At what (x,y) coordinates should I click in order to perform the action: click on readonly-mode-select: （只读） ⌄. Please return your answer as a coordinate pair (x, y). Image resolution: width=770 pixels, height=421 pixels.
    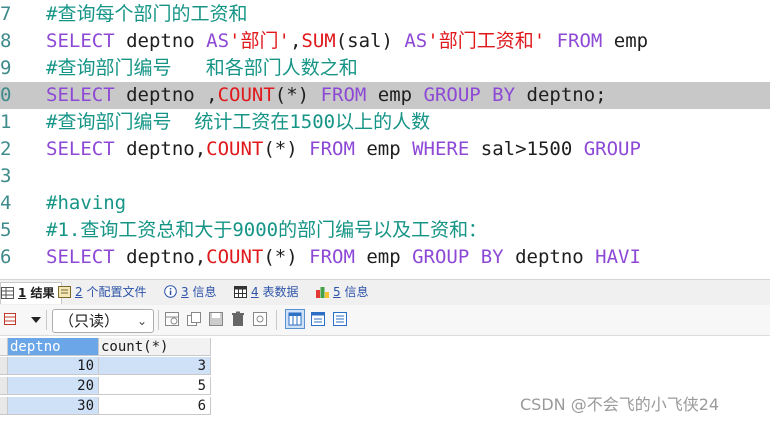
    Looking at the image, I should click on (103, 321).